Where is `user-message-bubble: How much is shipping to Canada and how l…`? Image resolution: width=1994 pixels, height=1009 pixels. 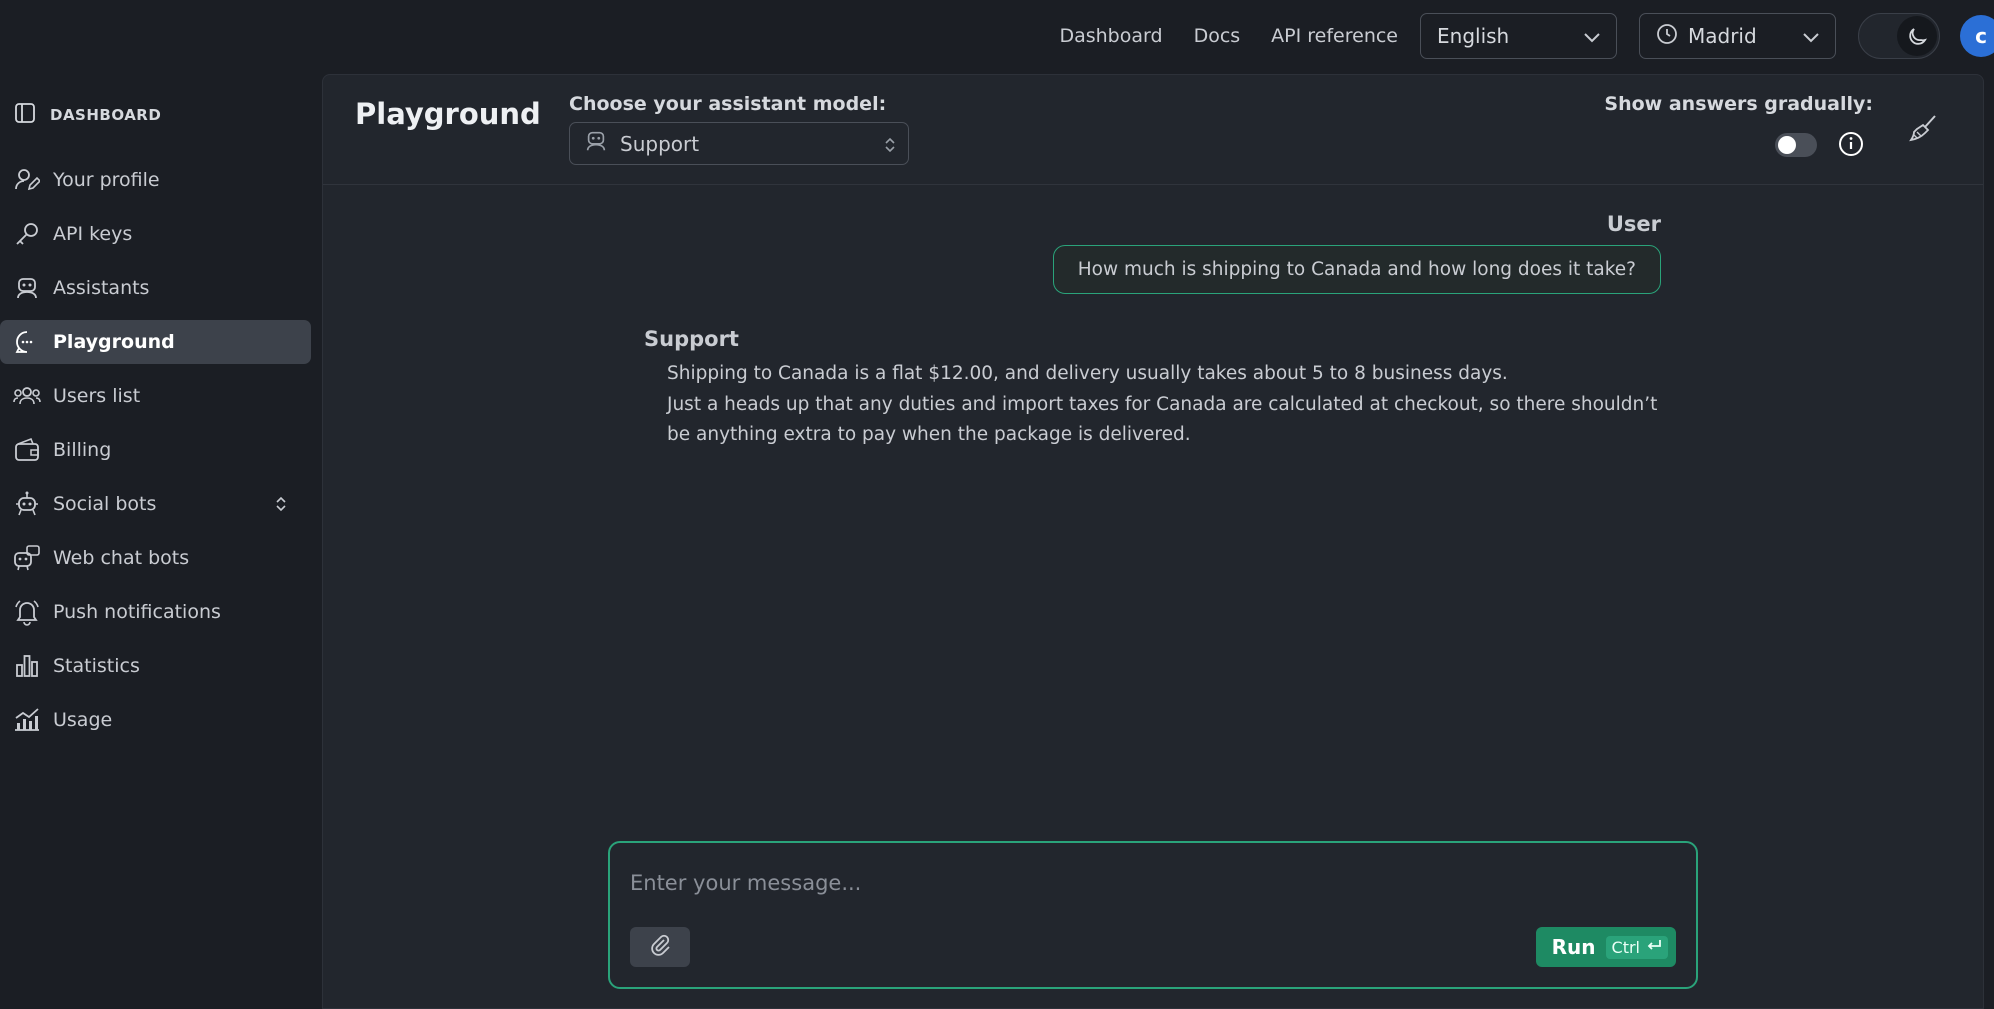
user-message-bubble: How much is shipping to Canada and how l… is located at coordinates (1356, 269).